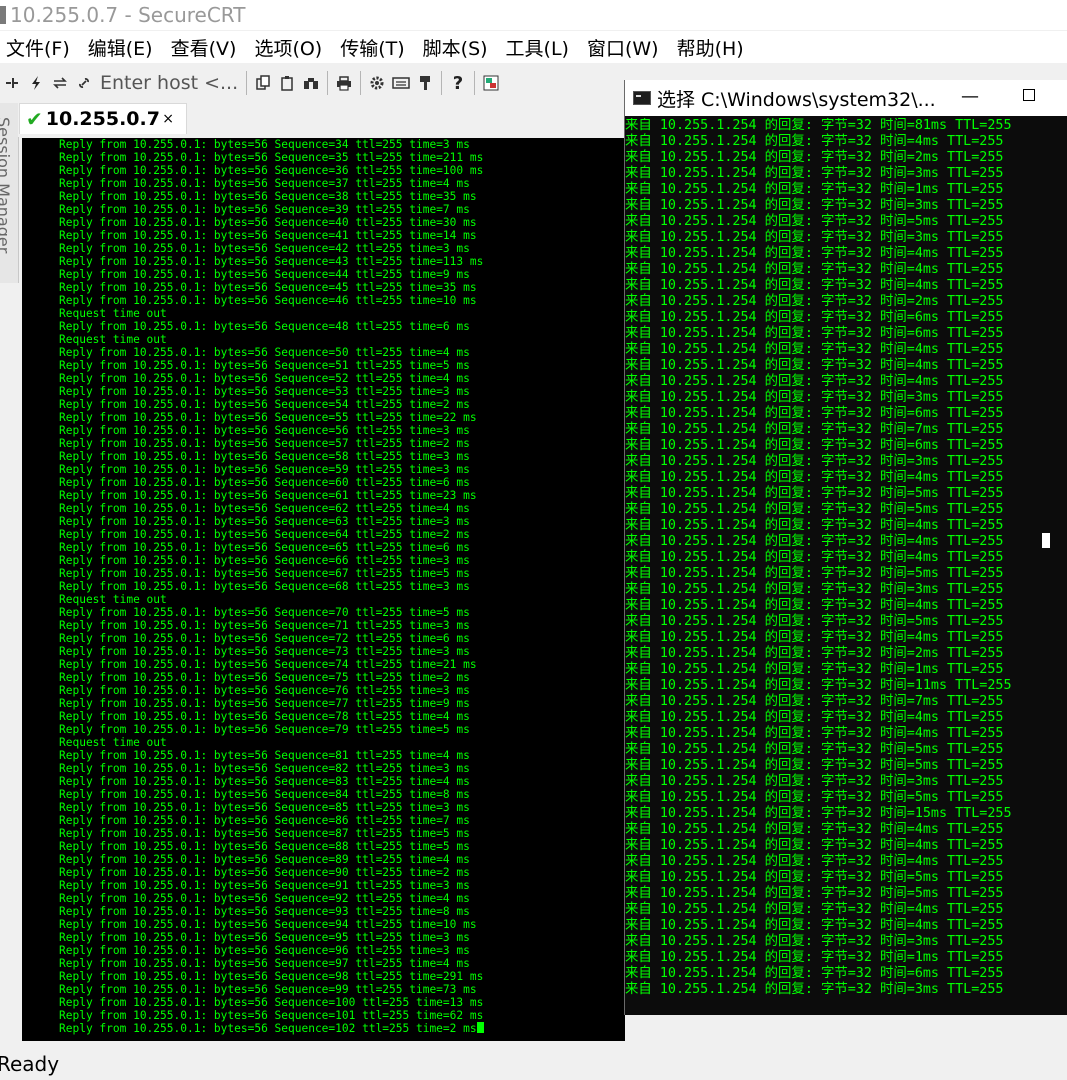 This screenshot has width=1067, height=1080. Describe the element at coordinates (377, 83) in the screenshot. I see `gear-icon` at that location.